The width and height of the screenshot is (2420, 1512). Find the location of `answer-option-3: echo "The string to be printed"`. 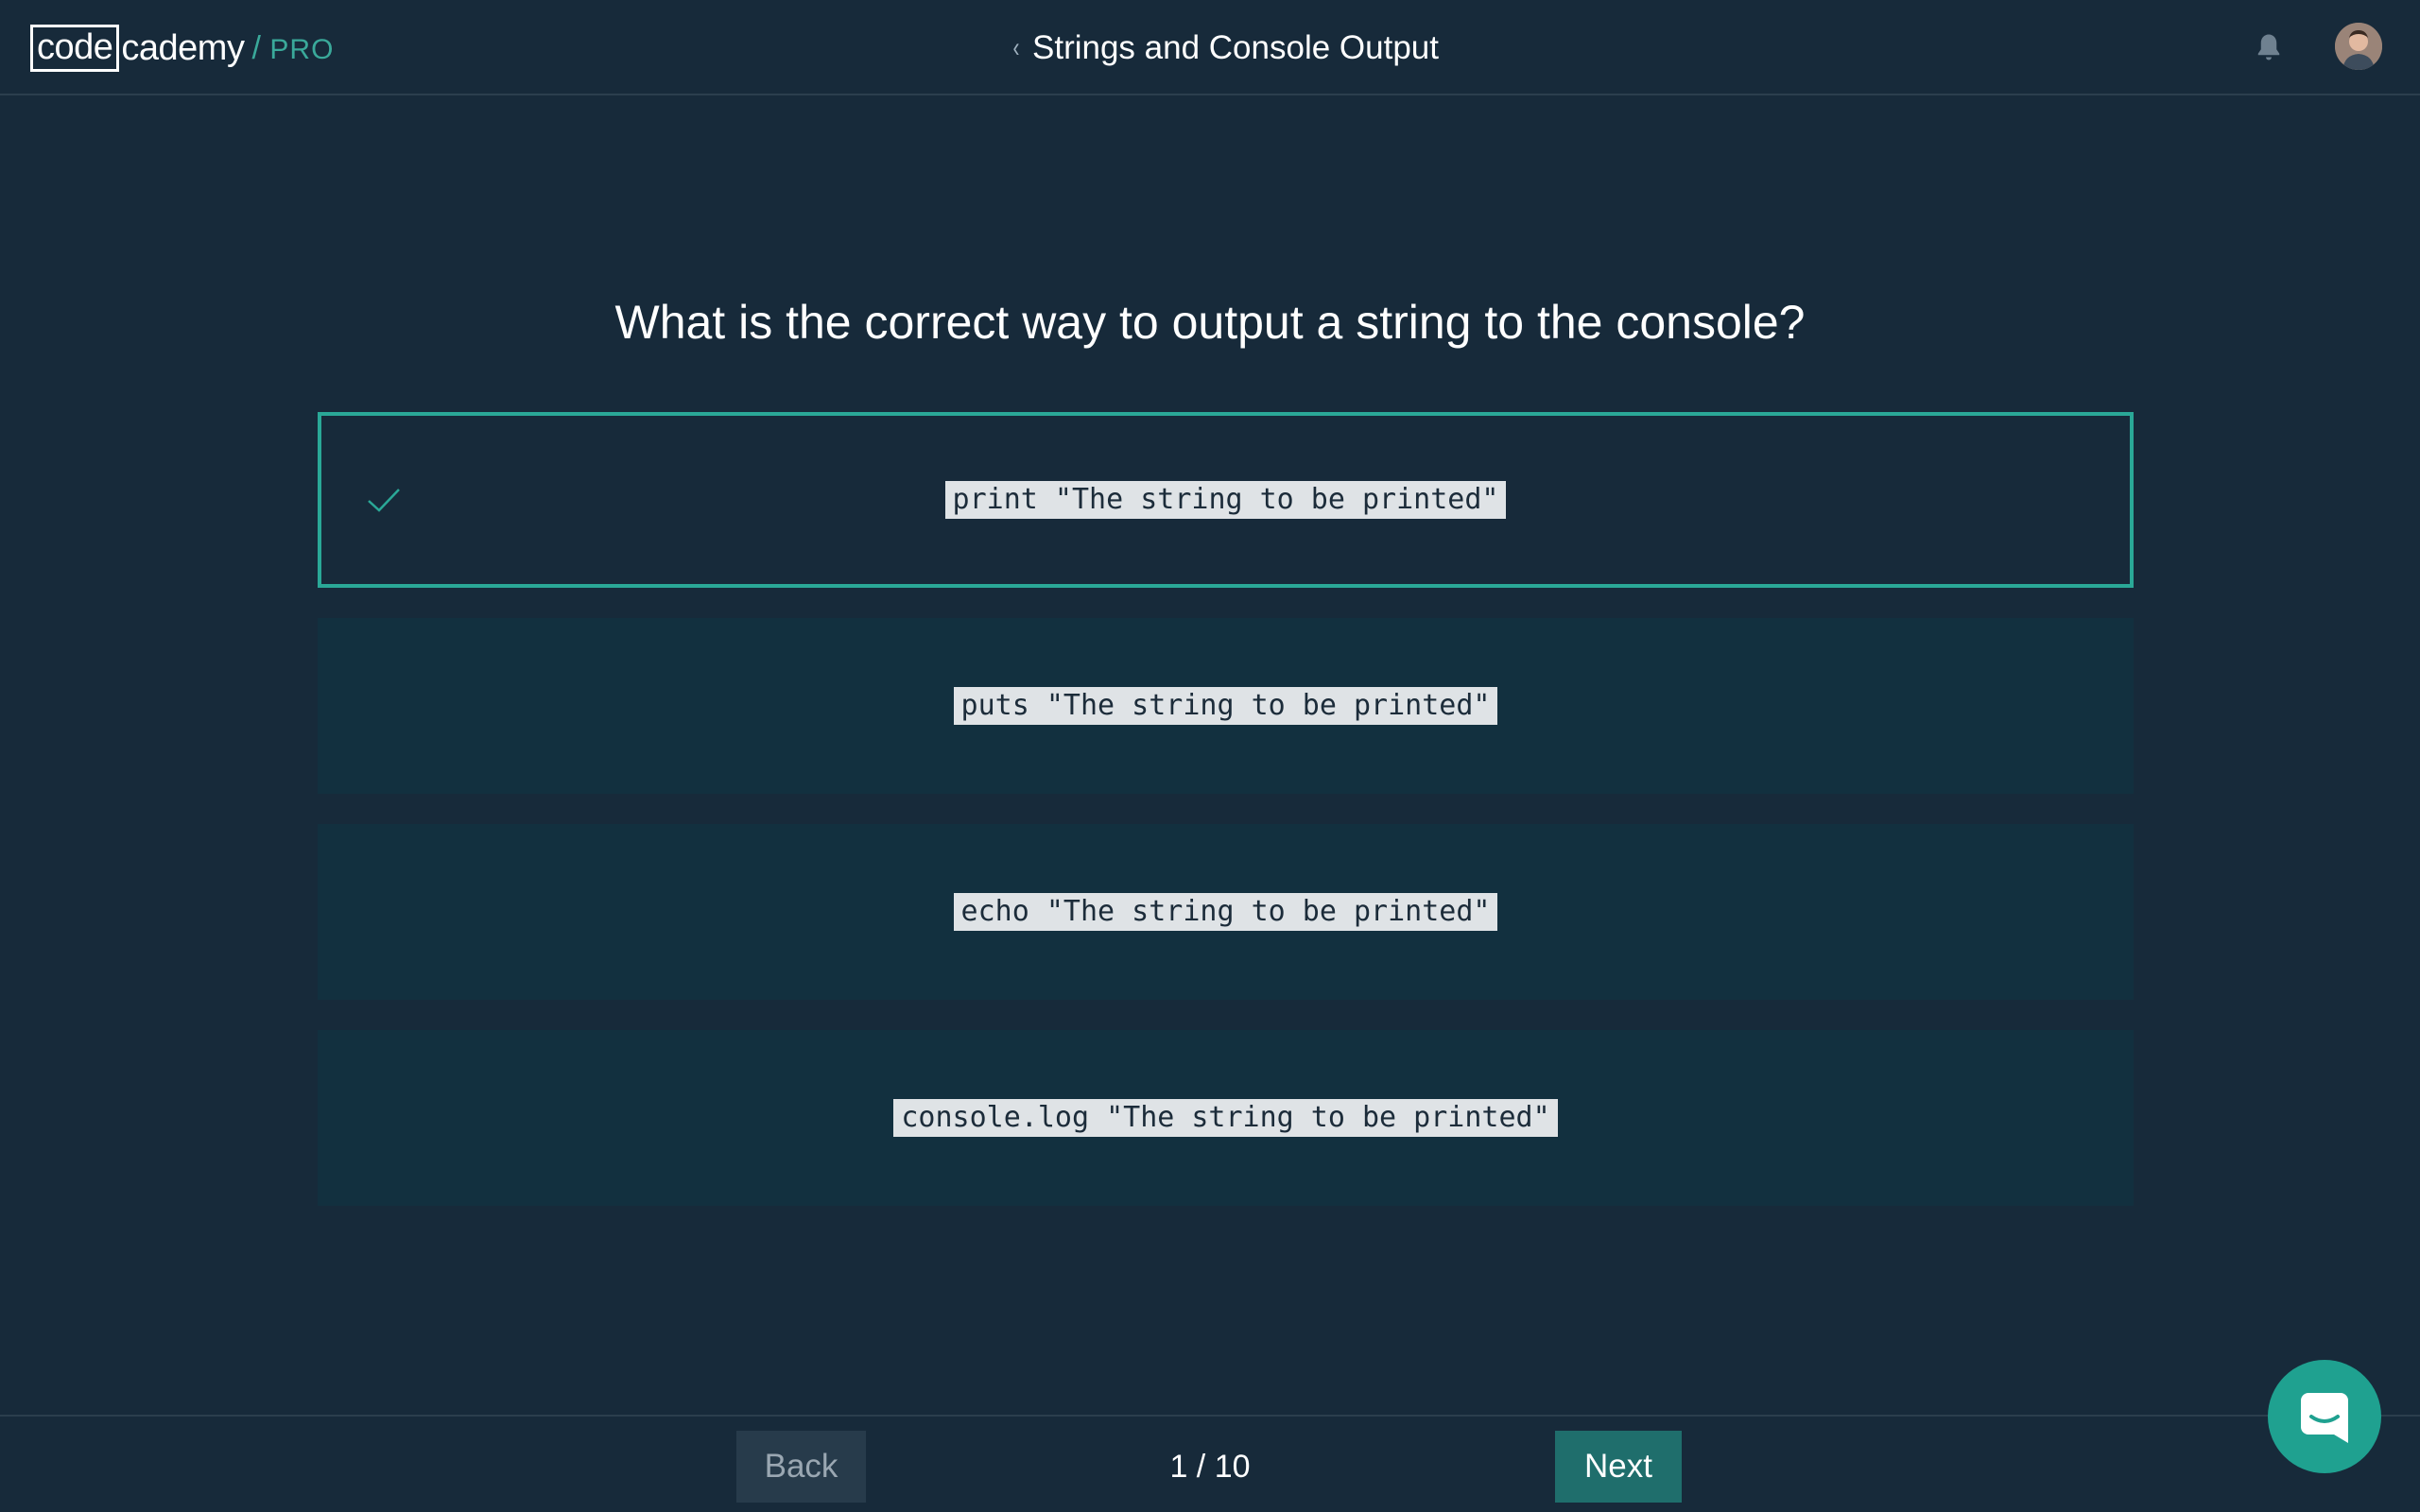

answer-option-3: echo "The string to be printed" is located at coordinates (1226, 912).